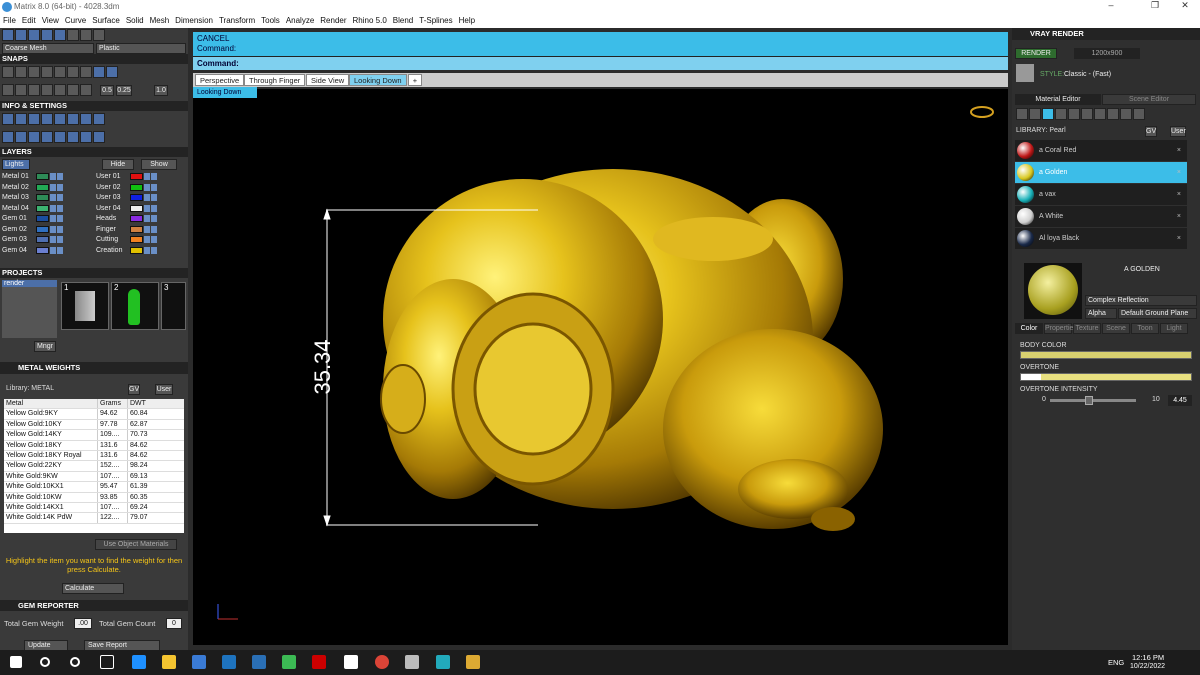 This screenshot has width=1200, height=675. What do you see at coordinates (270, 20) in the screenshot?
I see `menu-tools: Tools` at bounding box center [270, 20].